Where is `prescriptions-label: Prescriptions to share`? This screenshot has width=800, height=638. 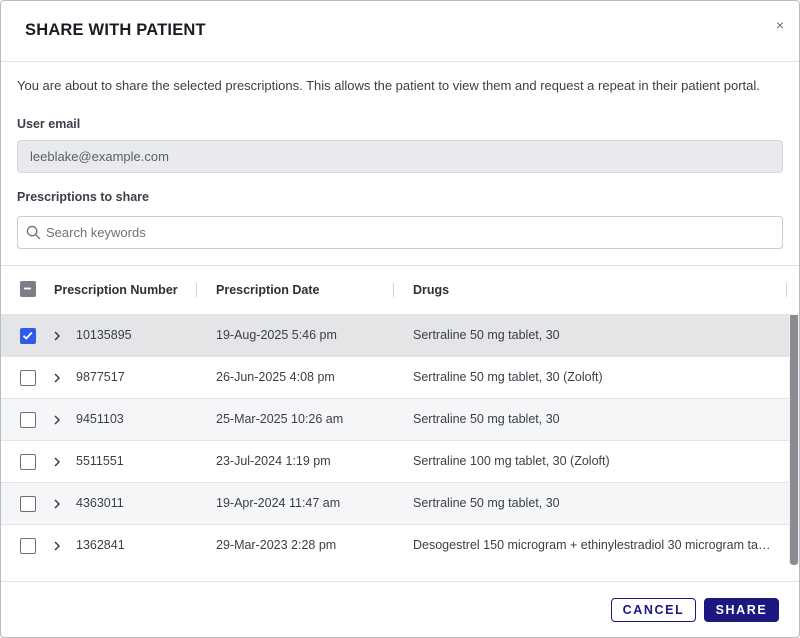 prescriptions-label: Prescriptions to share is located at coordinates (83, 197).